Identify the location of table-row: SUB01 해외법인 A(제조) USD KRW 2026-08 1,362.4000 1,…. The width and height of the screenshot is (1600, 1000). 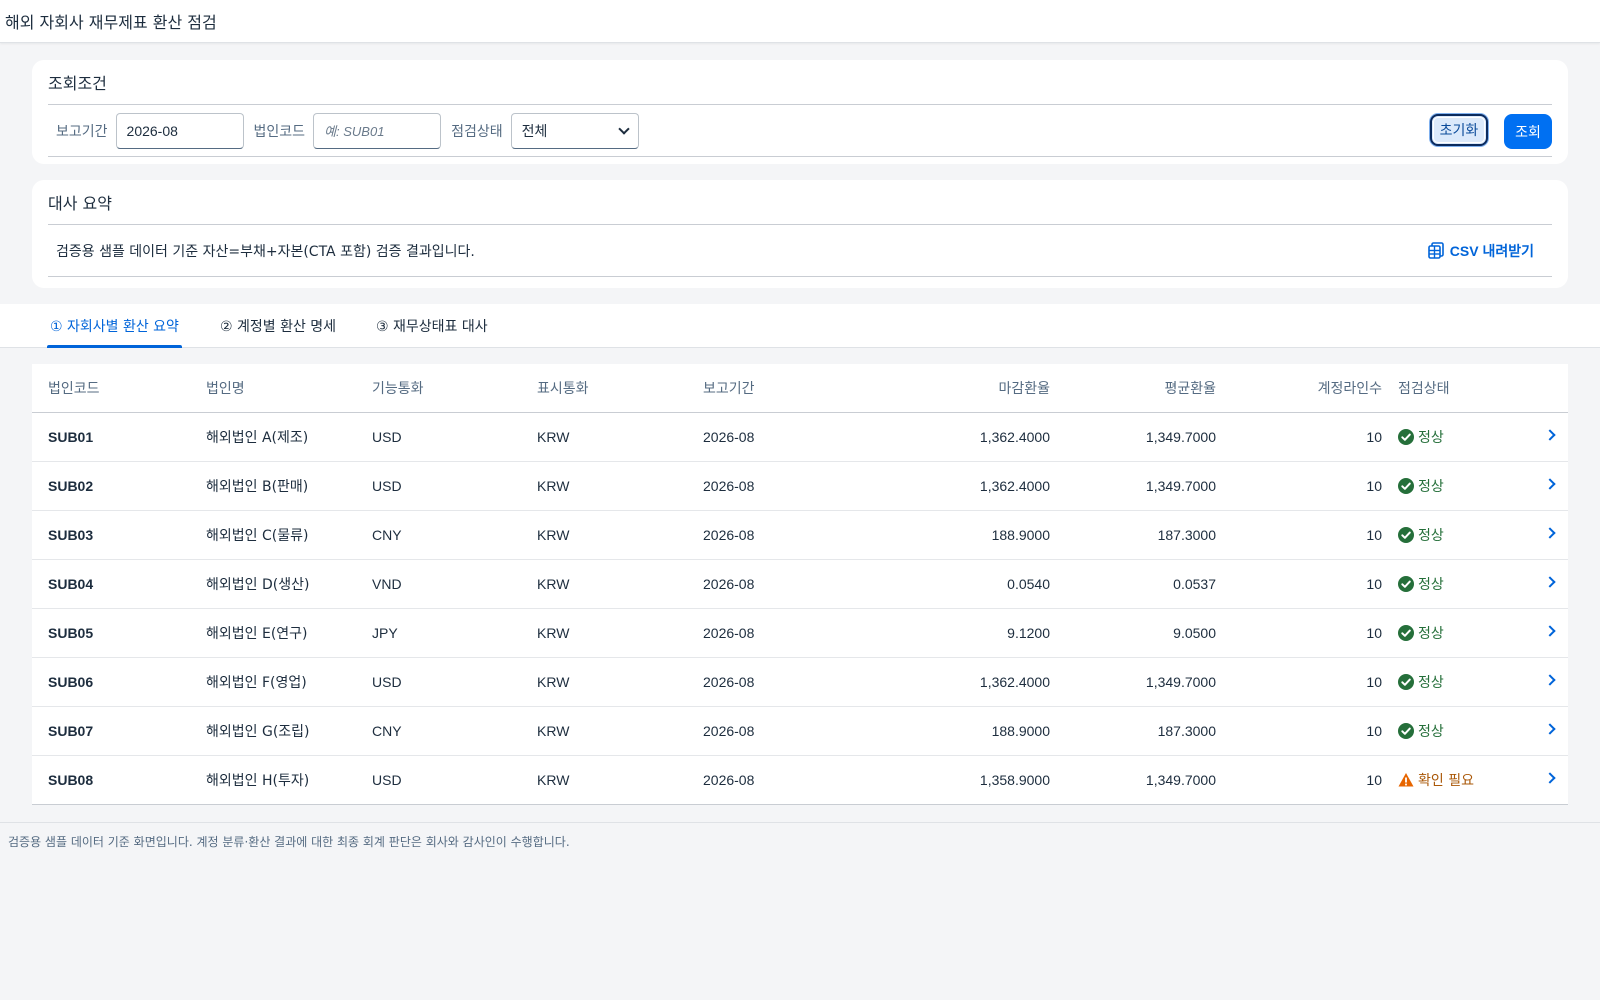
(800, 437).